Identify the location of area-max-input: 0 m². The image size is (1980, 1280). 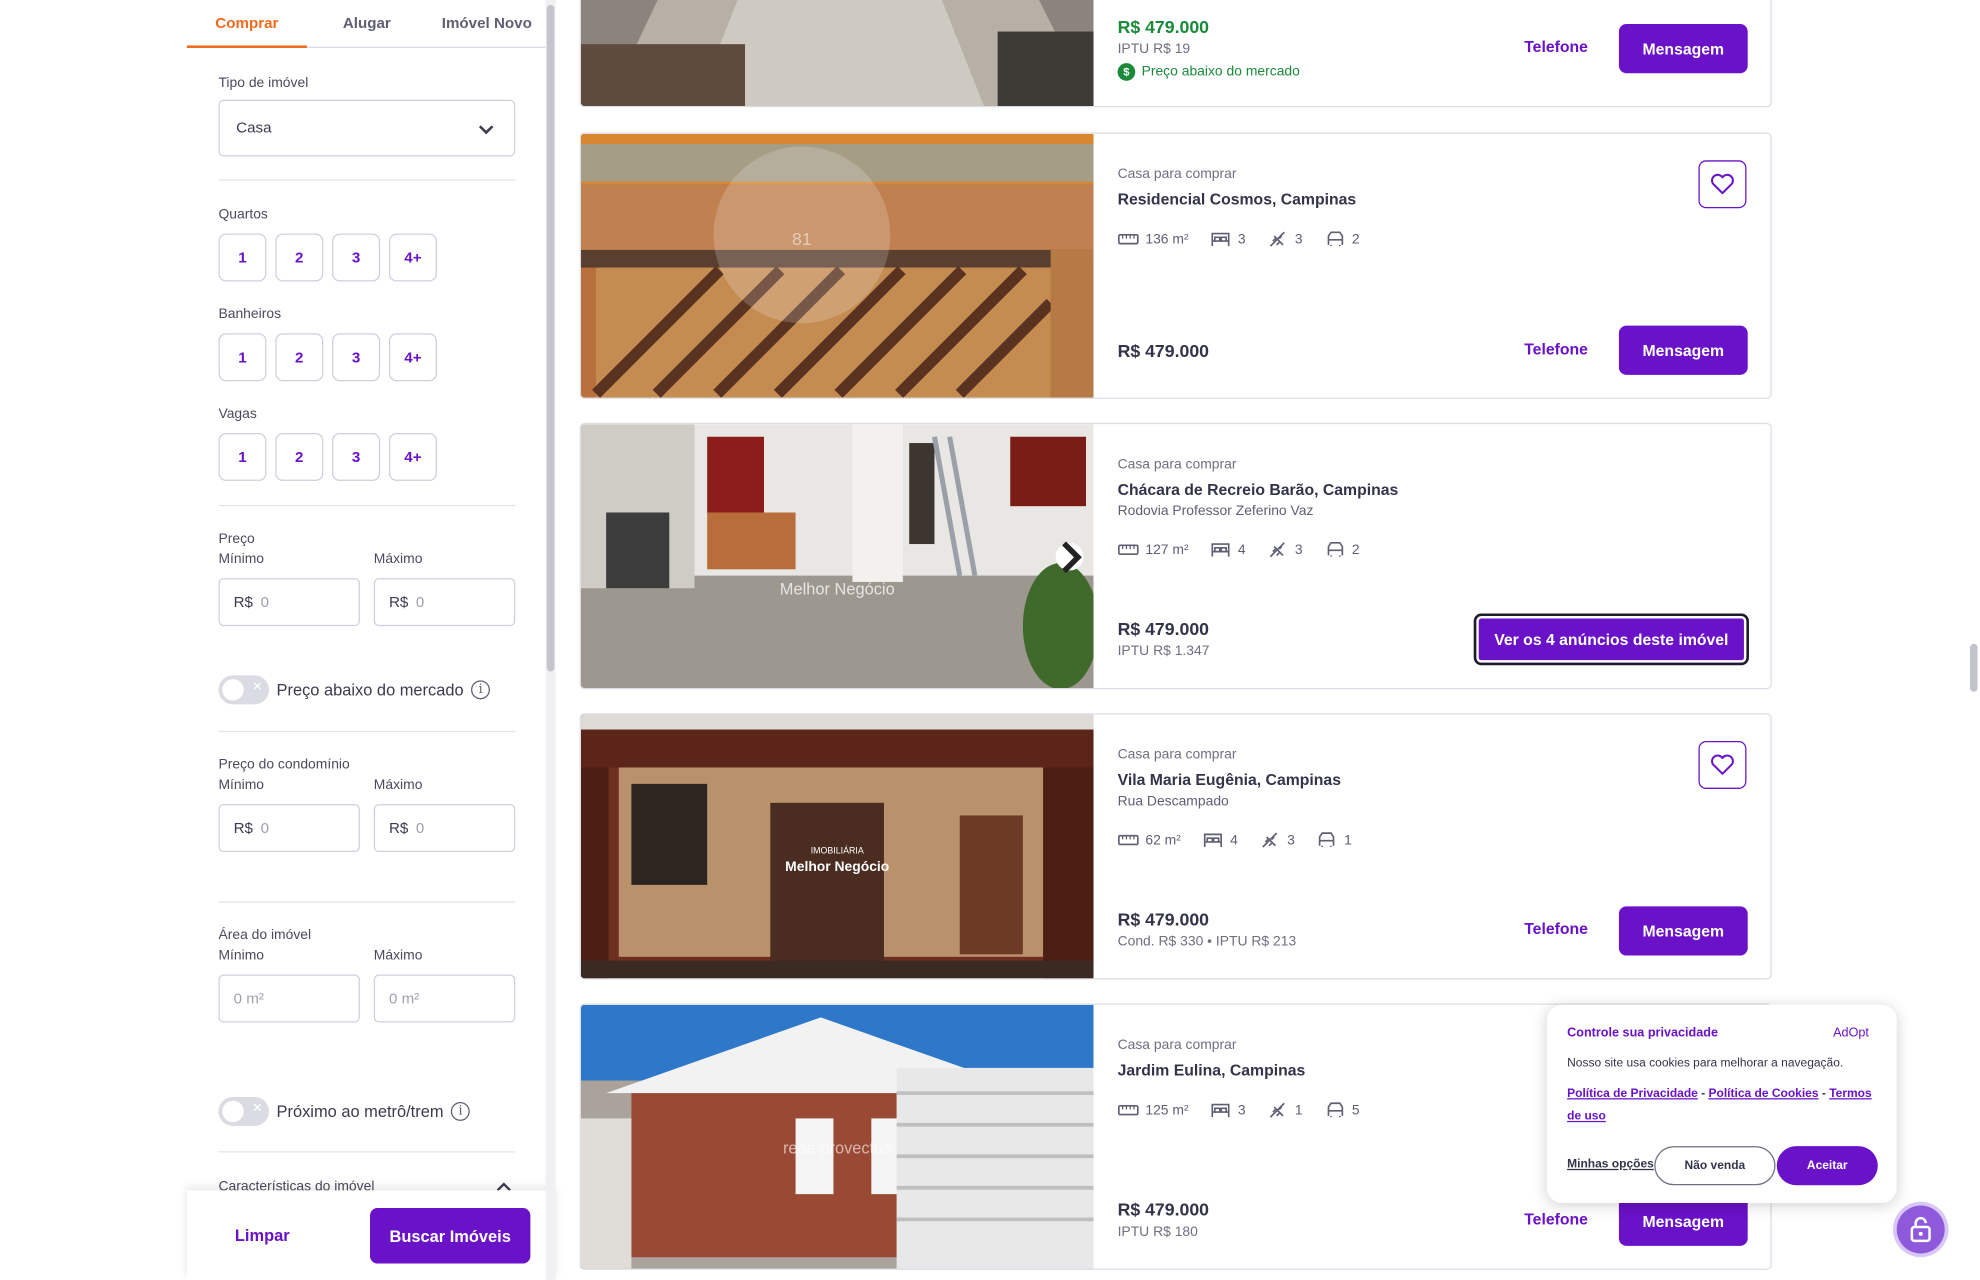
(444, 998).